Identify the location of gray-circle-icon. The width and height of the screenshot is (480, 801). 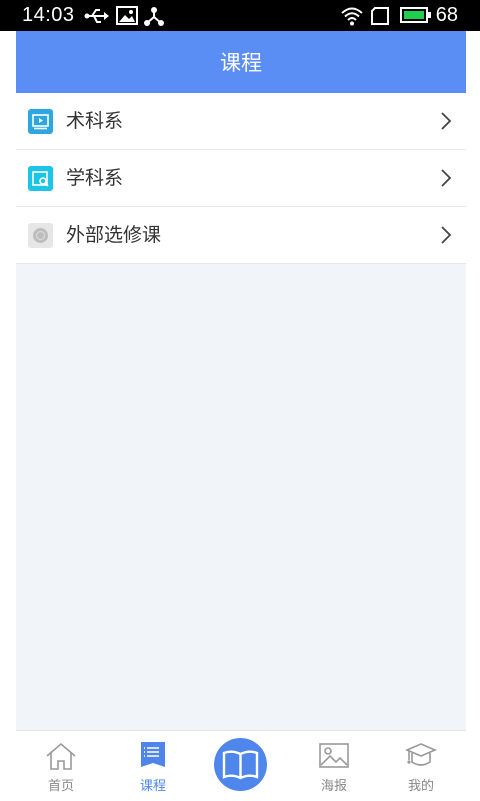
(40, 235).